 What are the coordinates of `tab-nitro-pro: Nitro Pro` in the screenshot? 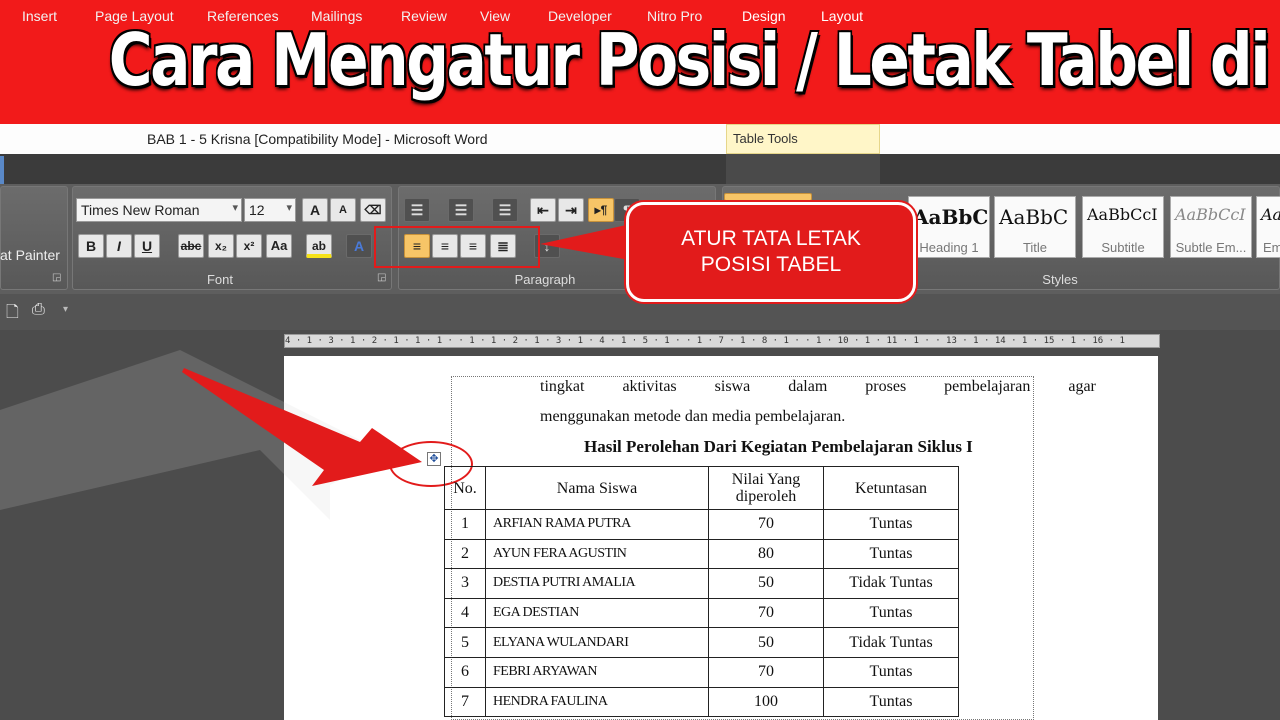 It's located at (674, 16).